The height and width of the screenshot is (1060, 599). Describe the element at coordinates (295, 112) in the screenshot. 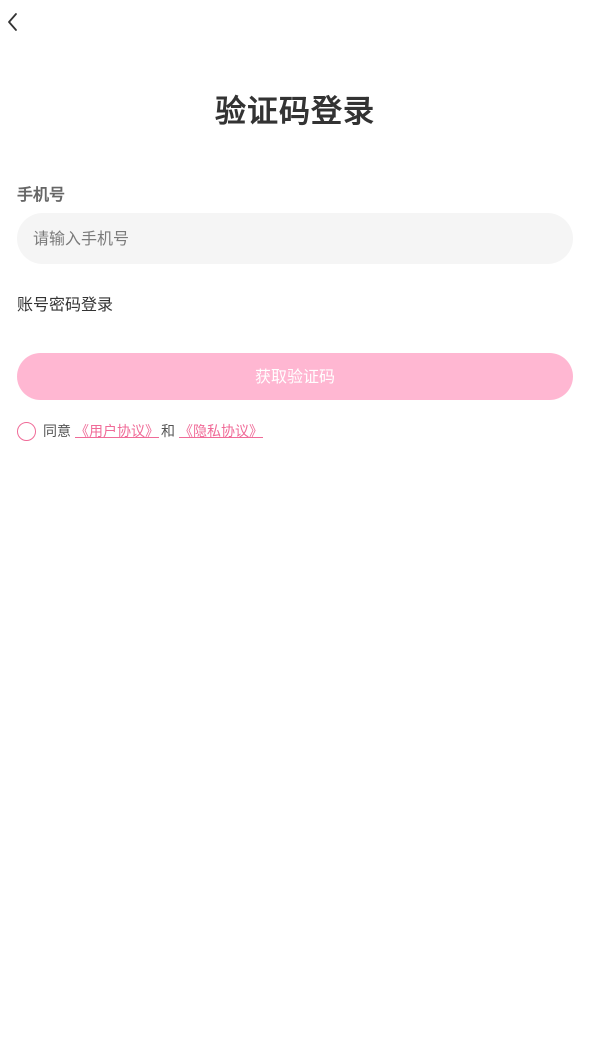

I see `page-title: 验证码登录` at that location.